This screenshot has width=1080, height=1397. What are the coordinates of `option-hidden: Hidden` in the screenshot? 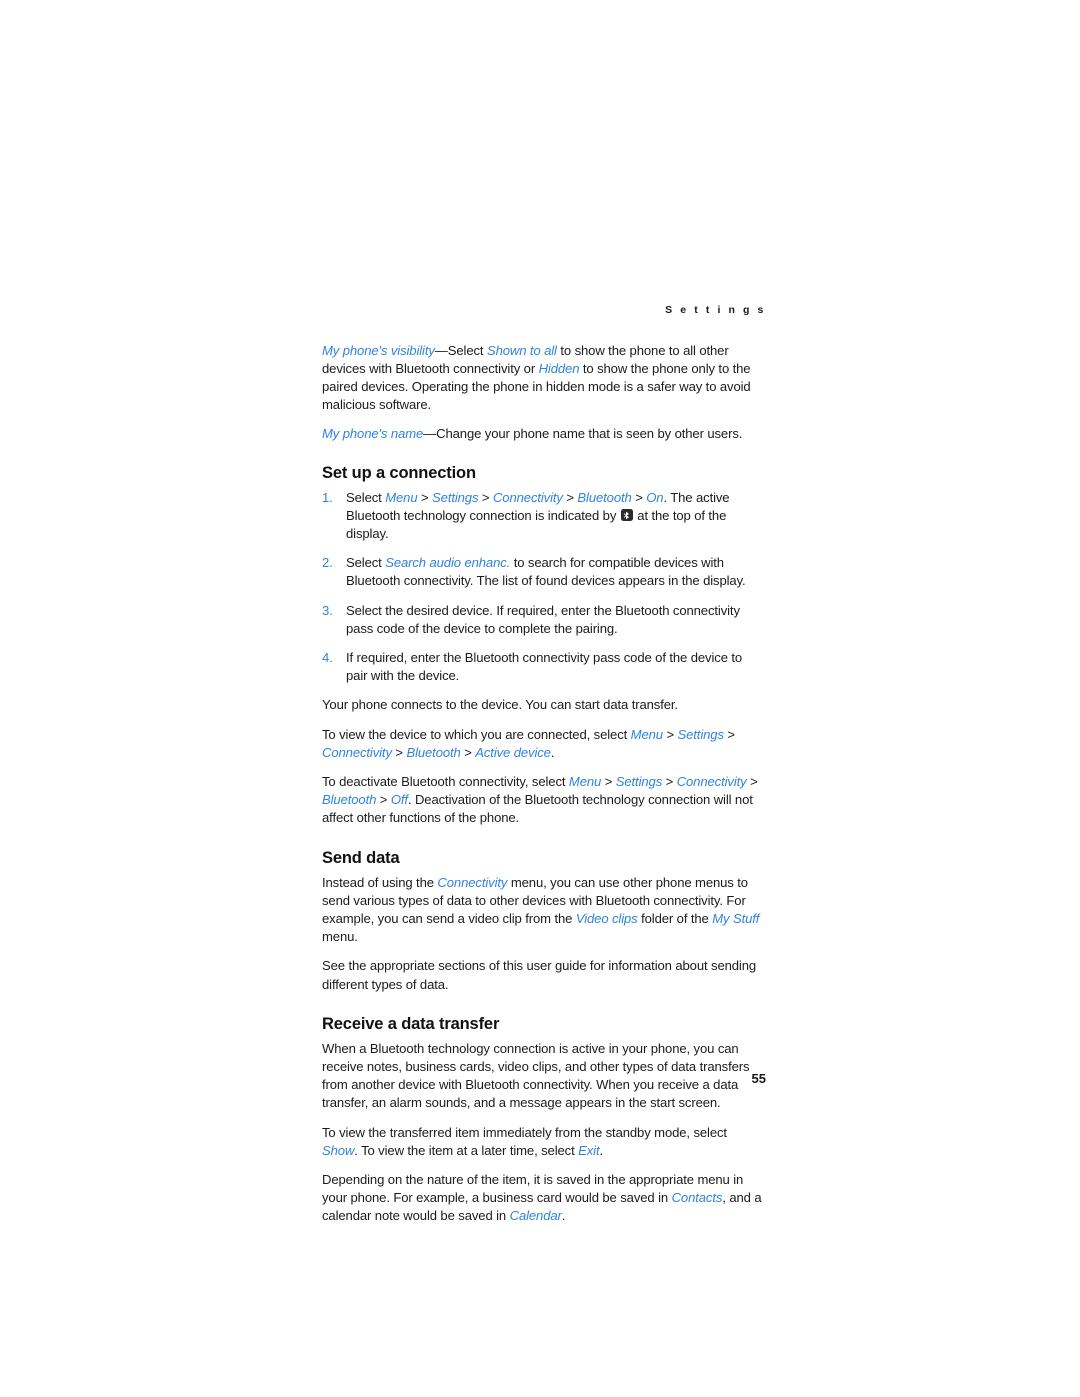 It's located at (559, 368).